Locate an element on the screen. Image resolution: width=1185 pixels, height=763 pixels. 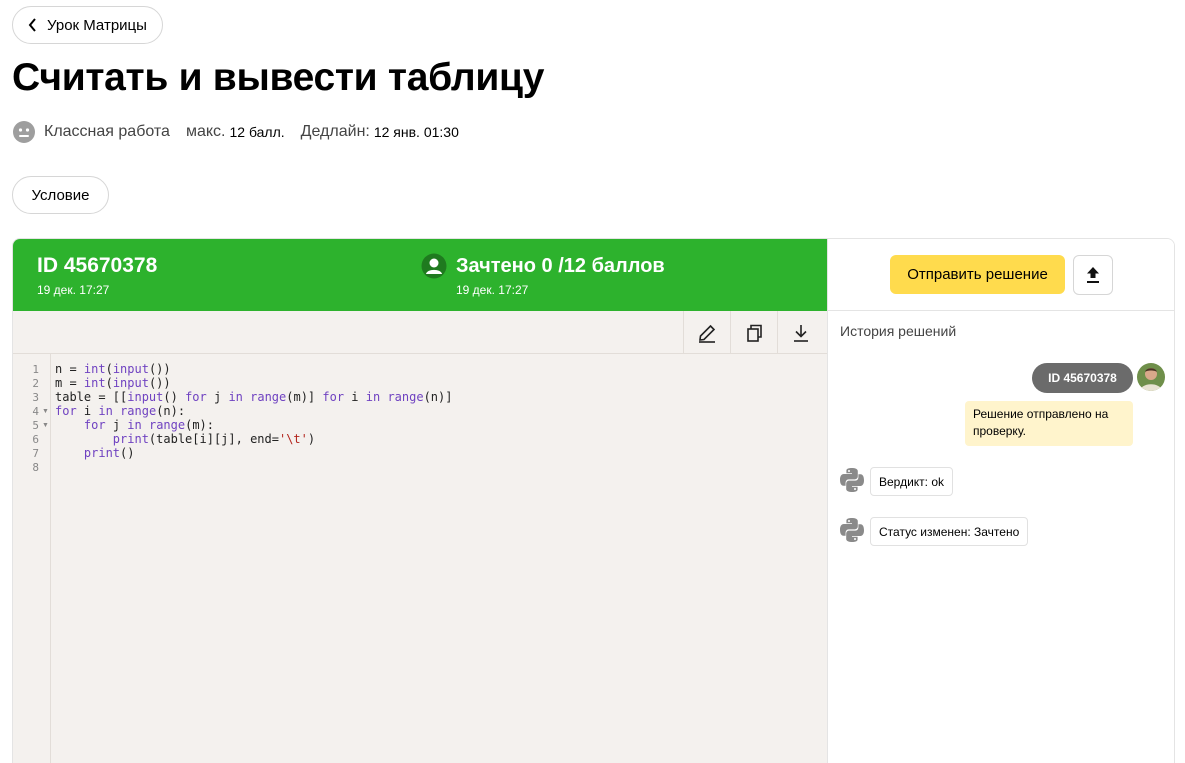
user-avatar is located at coordinates (1151, 377).